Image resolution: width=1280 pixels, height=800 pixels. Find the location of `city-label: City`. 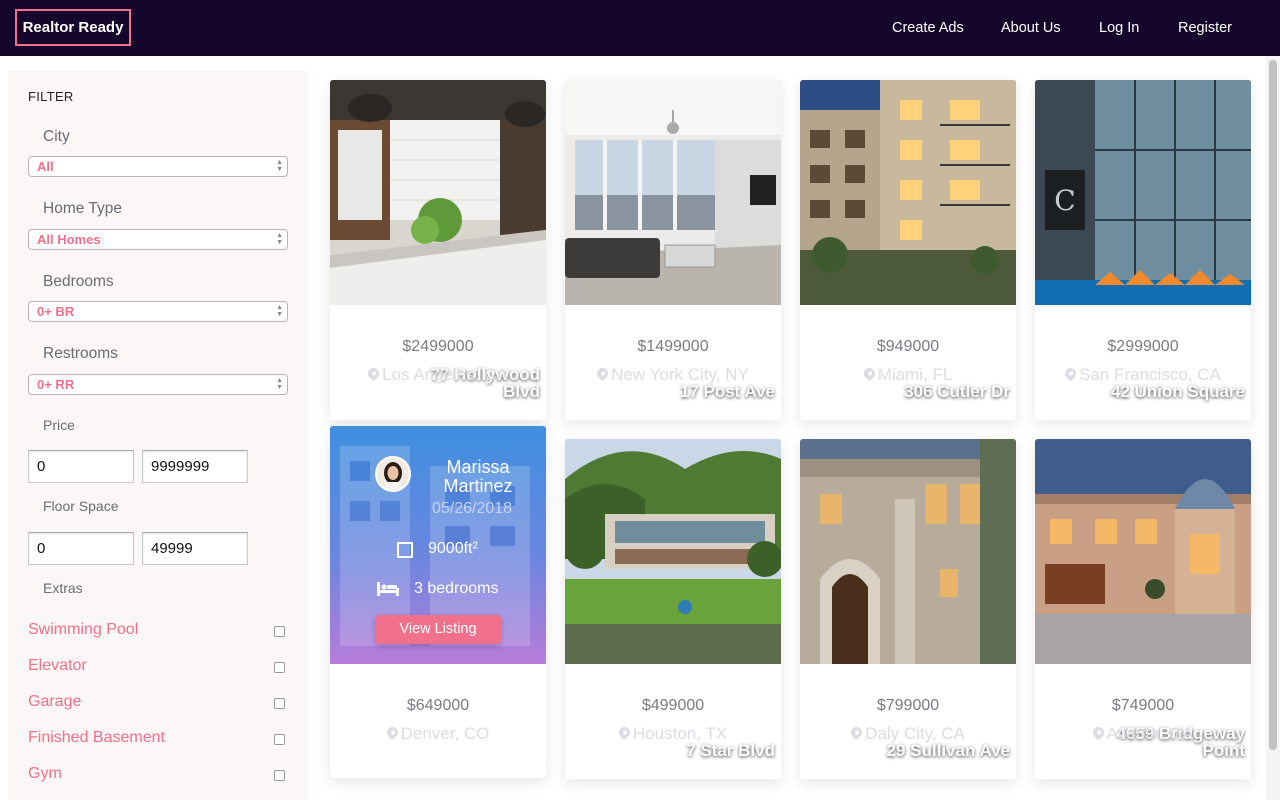

city-label: City is located at coordinates (56, 136).